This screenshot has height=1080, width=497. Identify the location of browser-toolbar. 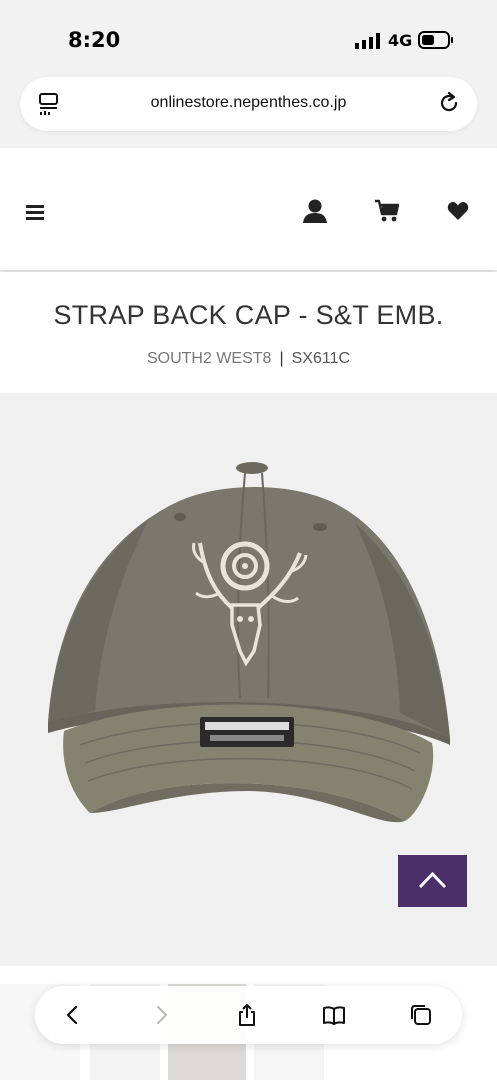
(248, 1015).